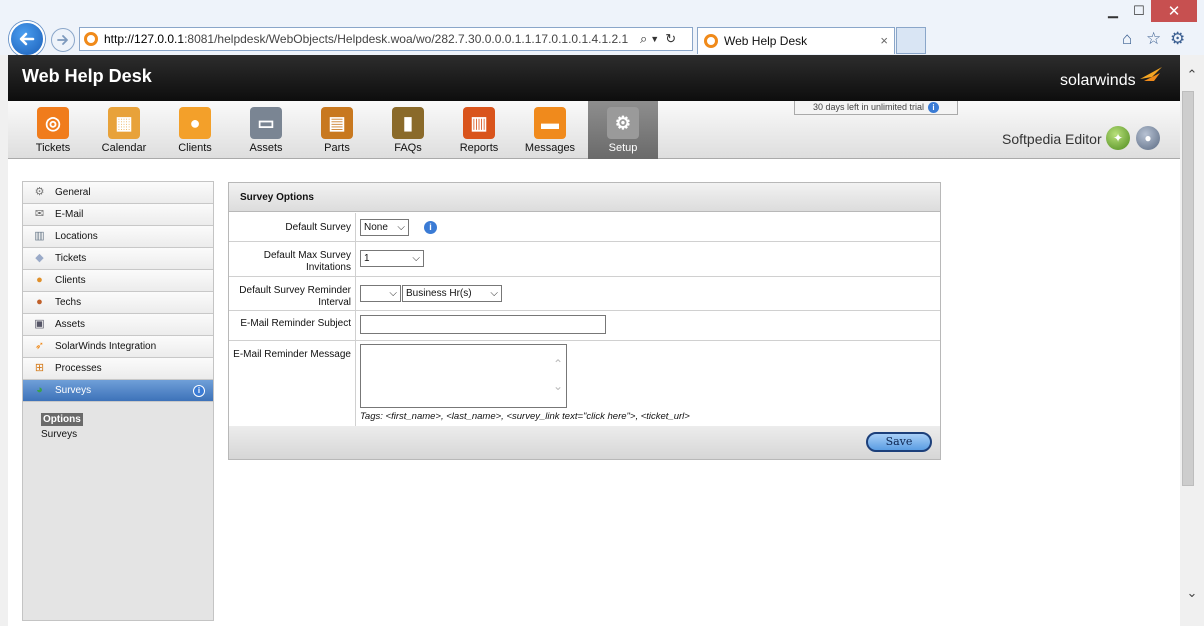  I want to click on new-tab-button, so click(911, 40).